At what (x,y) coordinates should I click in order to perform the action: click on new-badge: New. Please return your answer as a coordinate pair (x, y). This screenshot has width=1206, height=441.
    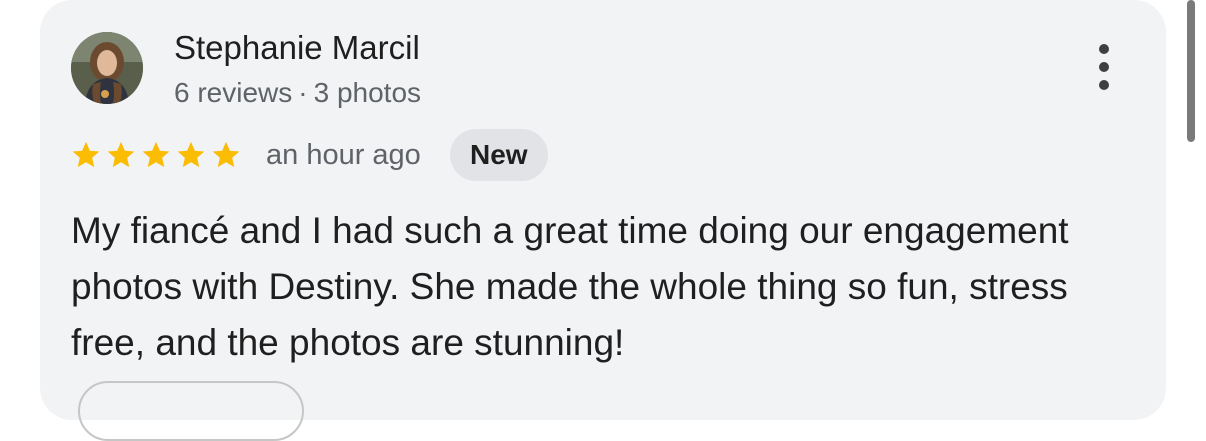
    Looking at the image, I should click on (499, 155).